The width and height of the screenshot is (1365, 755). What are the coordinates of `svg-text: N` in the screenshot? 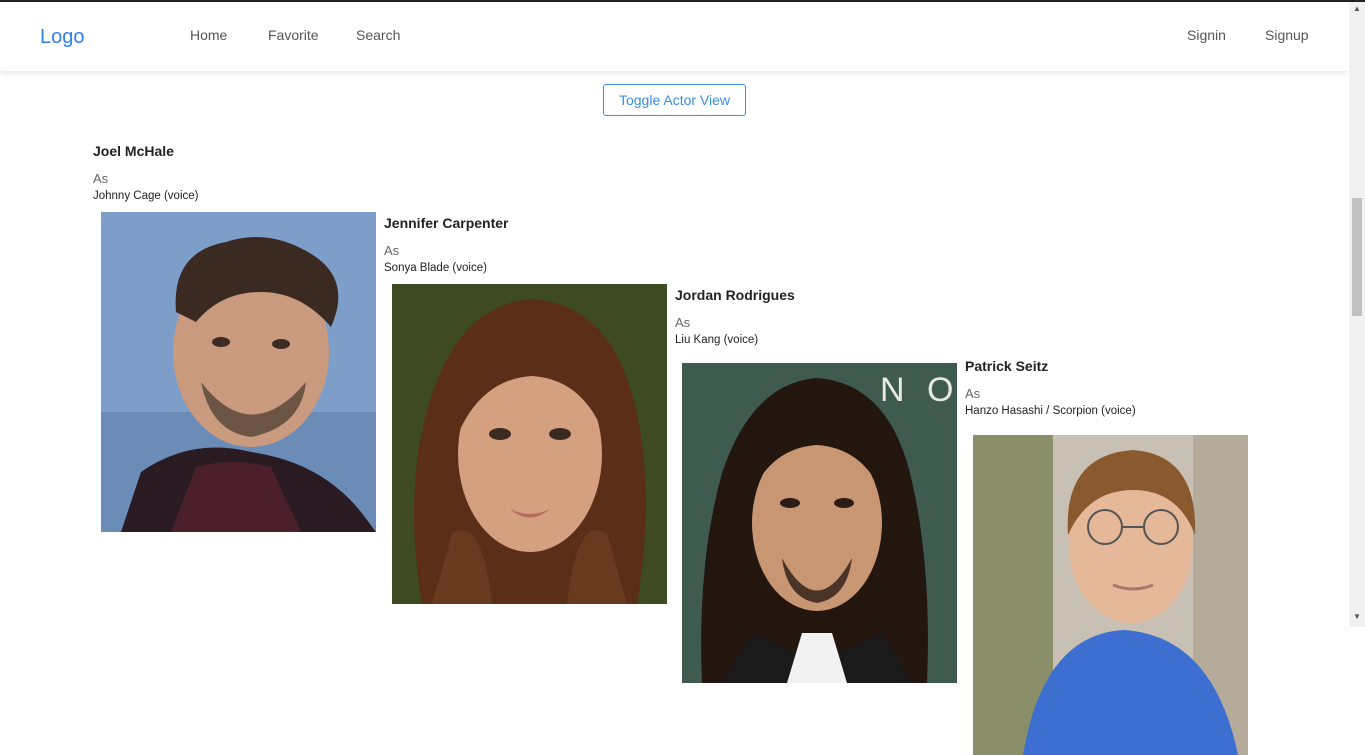 It's located at (892, 390).